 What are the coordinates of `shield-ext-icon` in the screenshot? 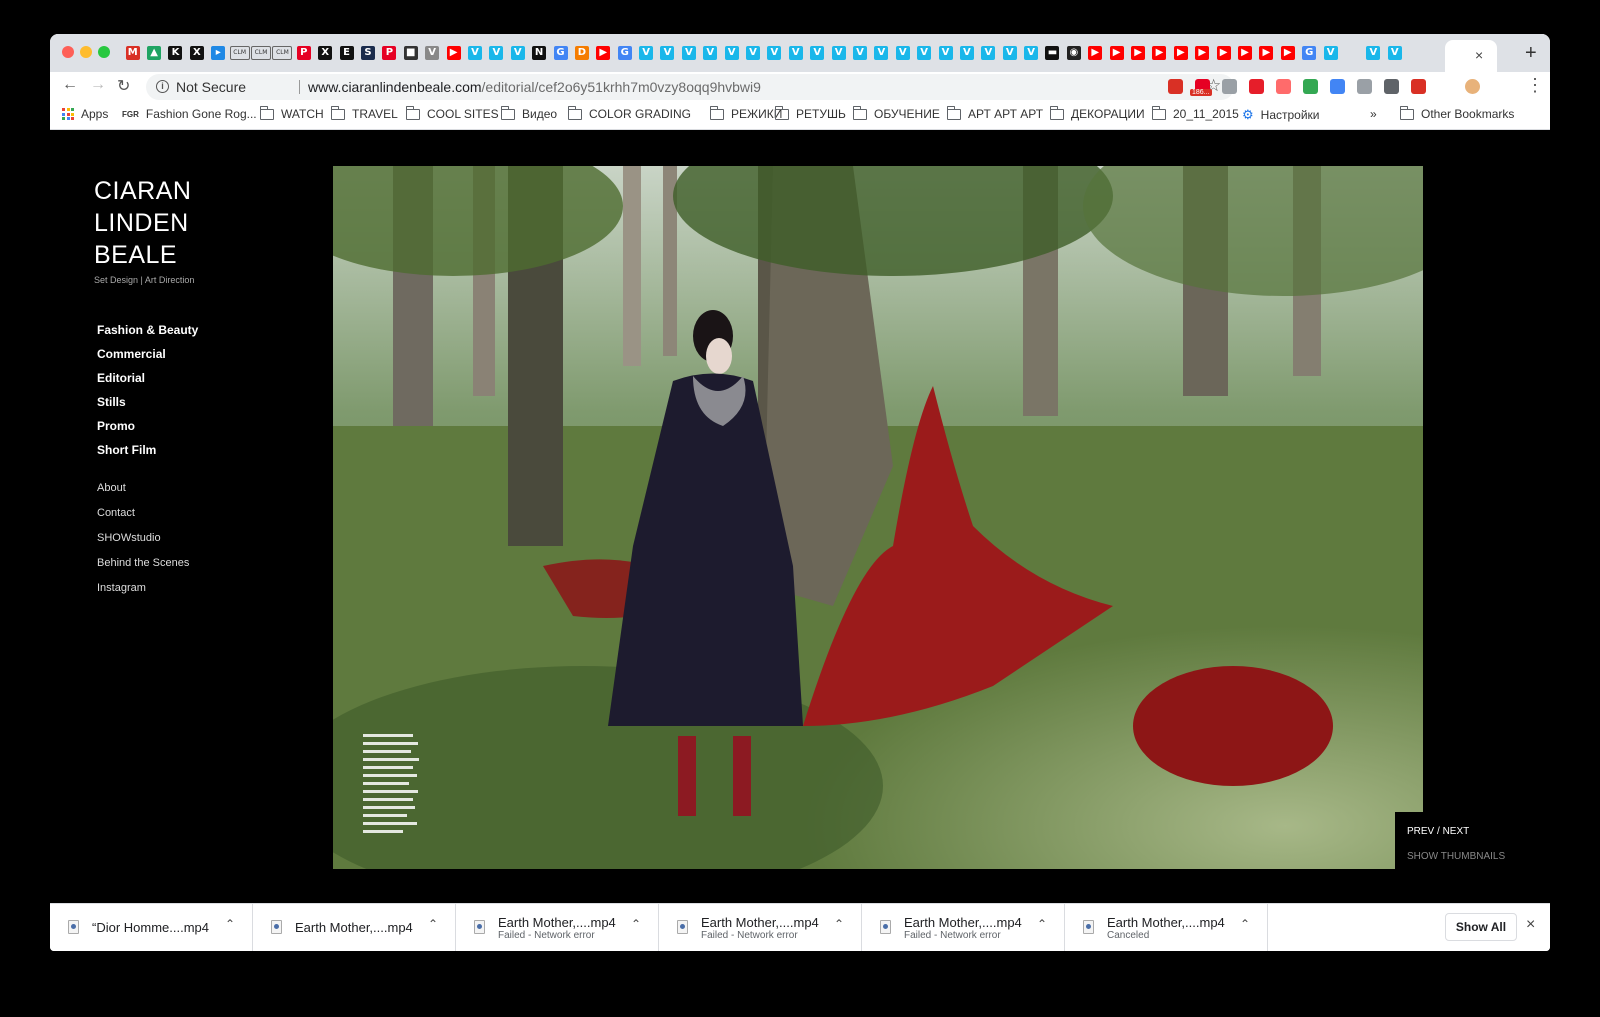 It's located at (1364, 86).